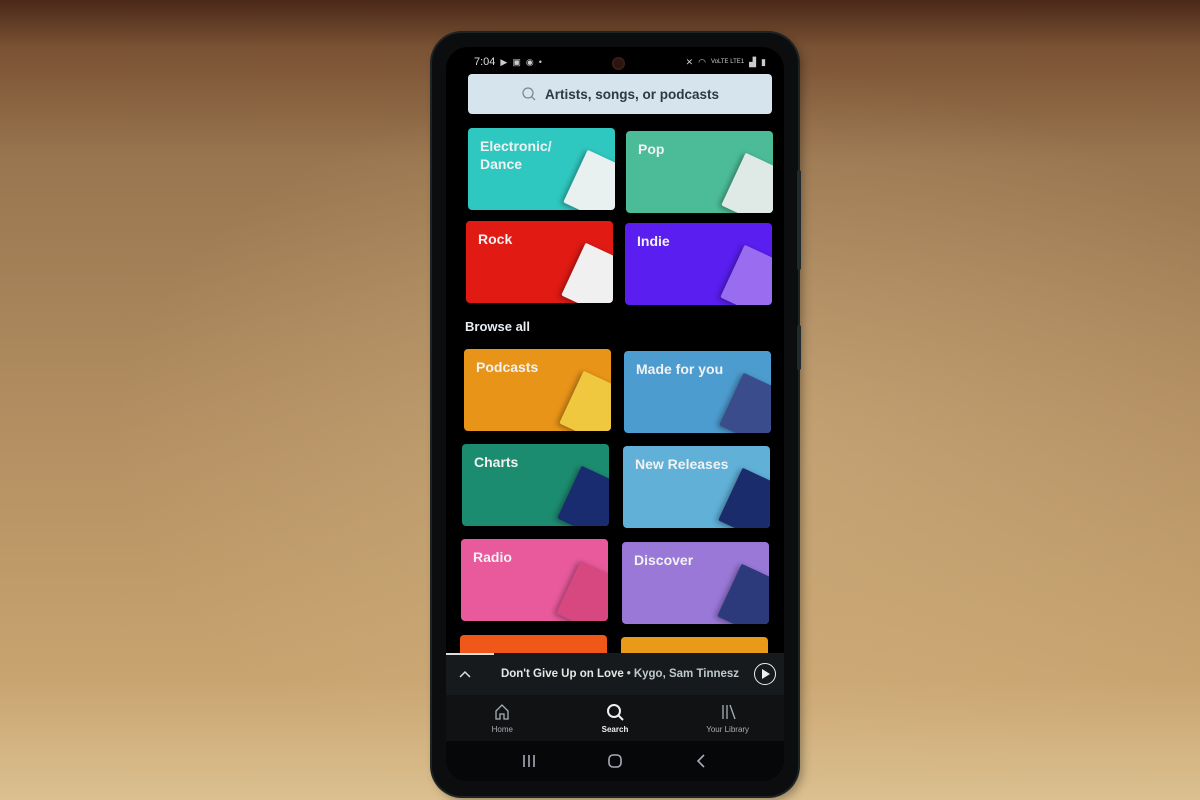  What do you see at coordinates (727, 62) in the screenshot?
I see `volte-lte-icon: VoLTE LTE1` at bounding box center [727, 62].